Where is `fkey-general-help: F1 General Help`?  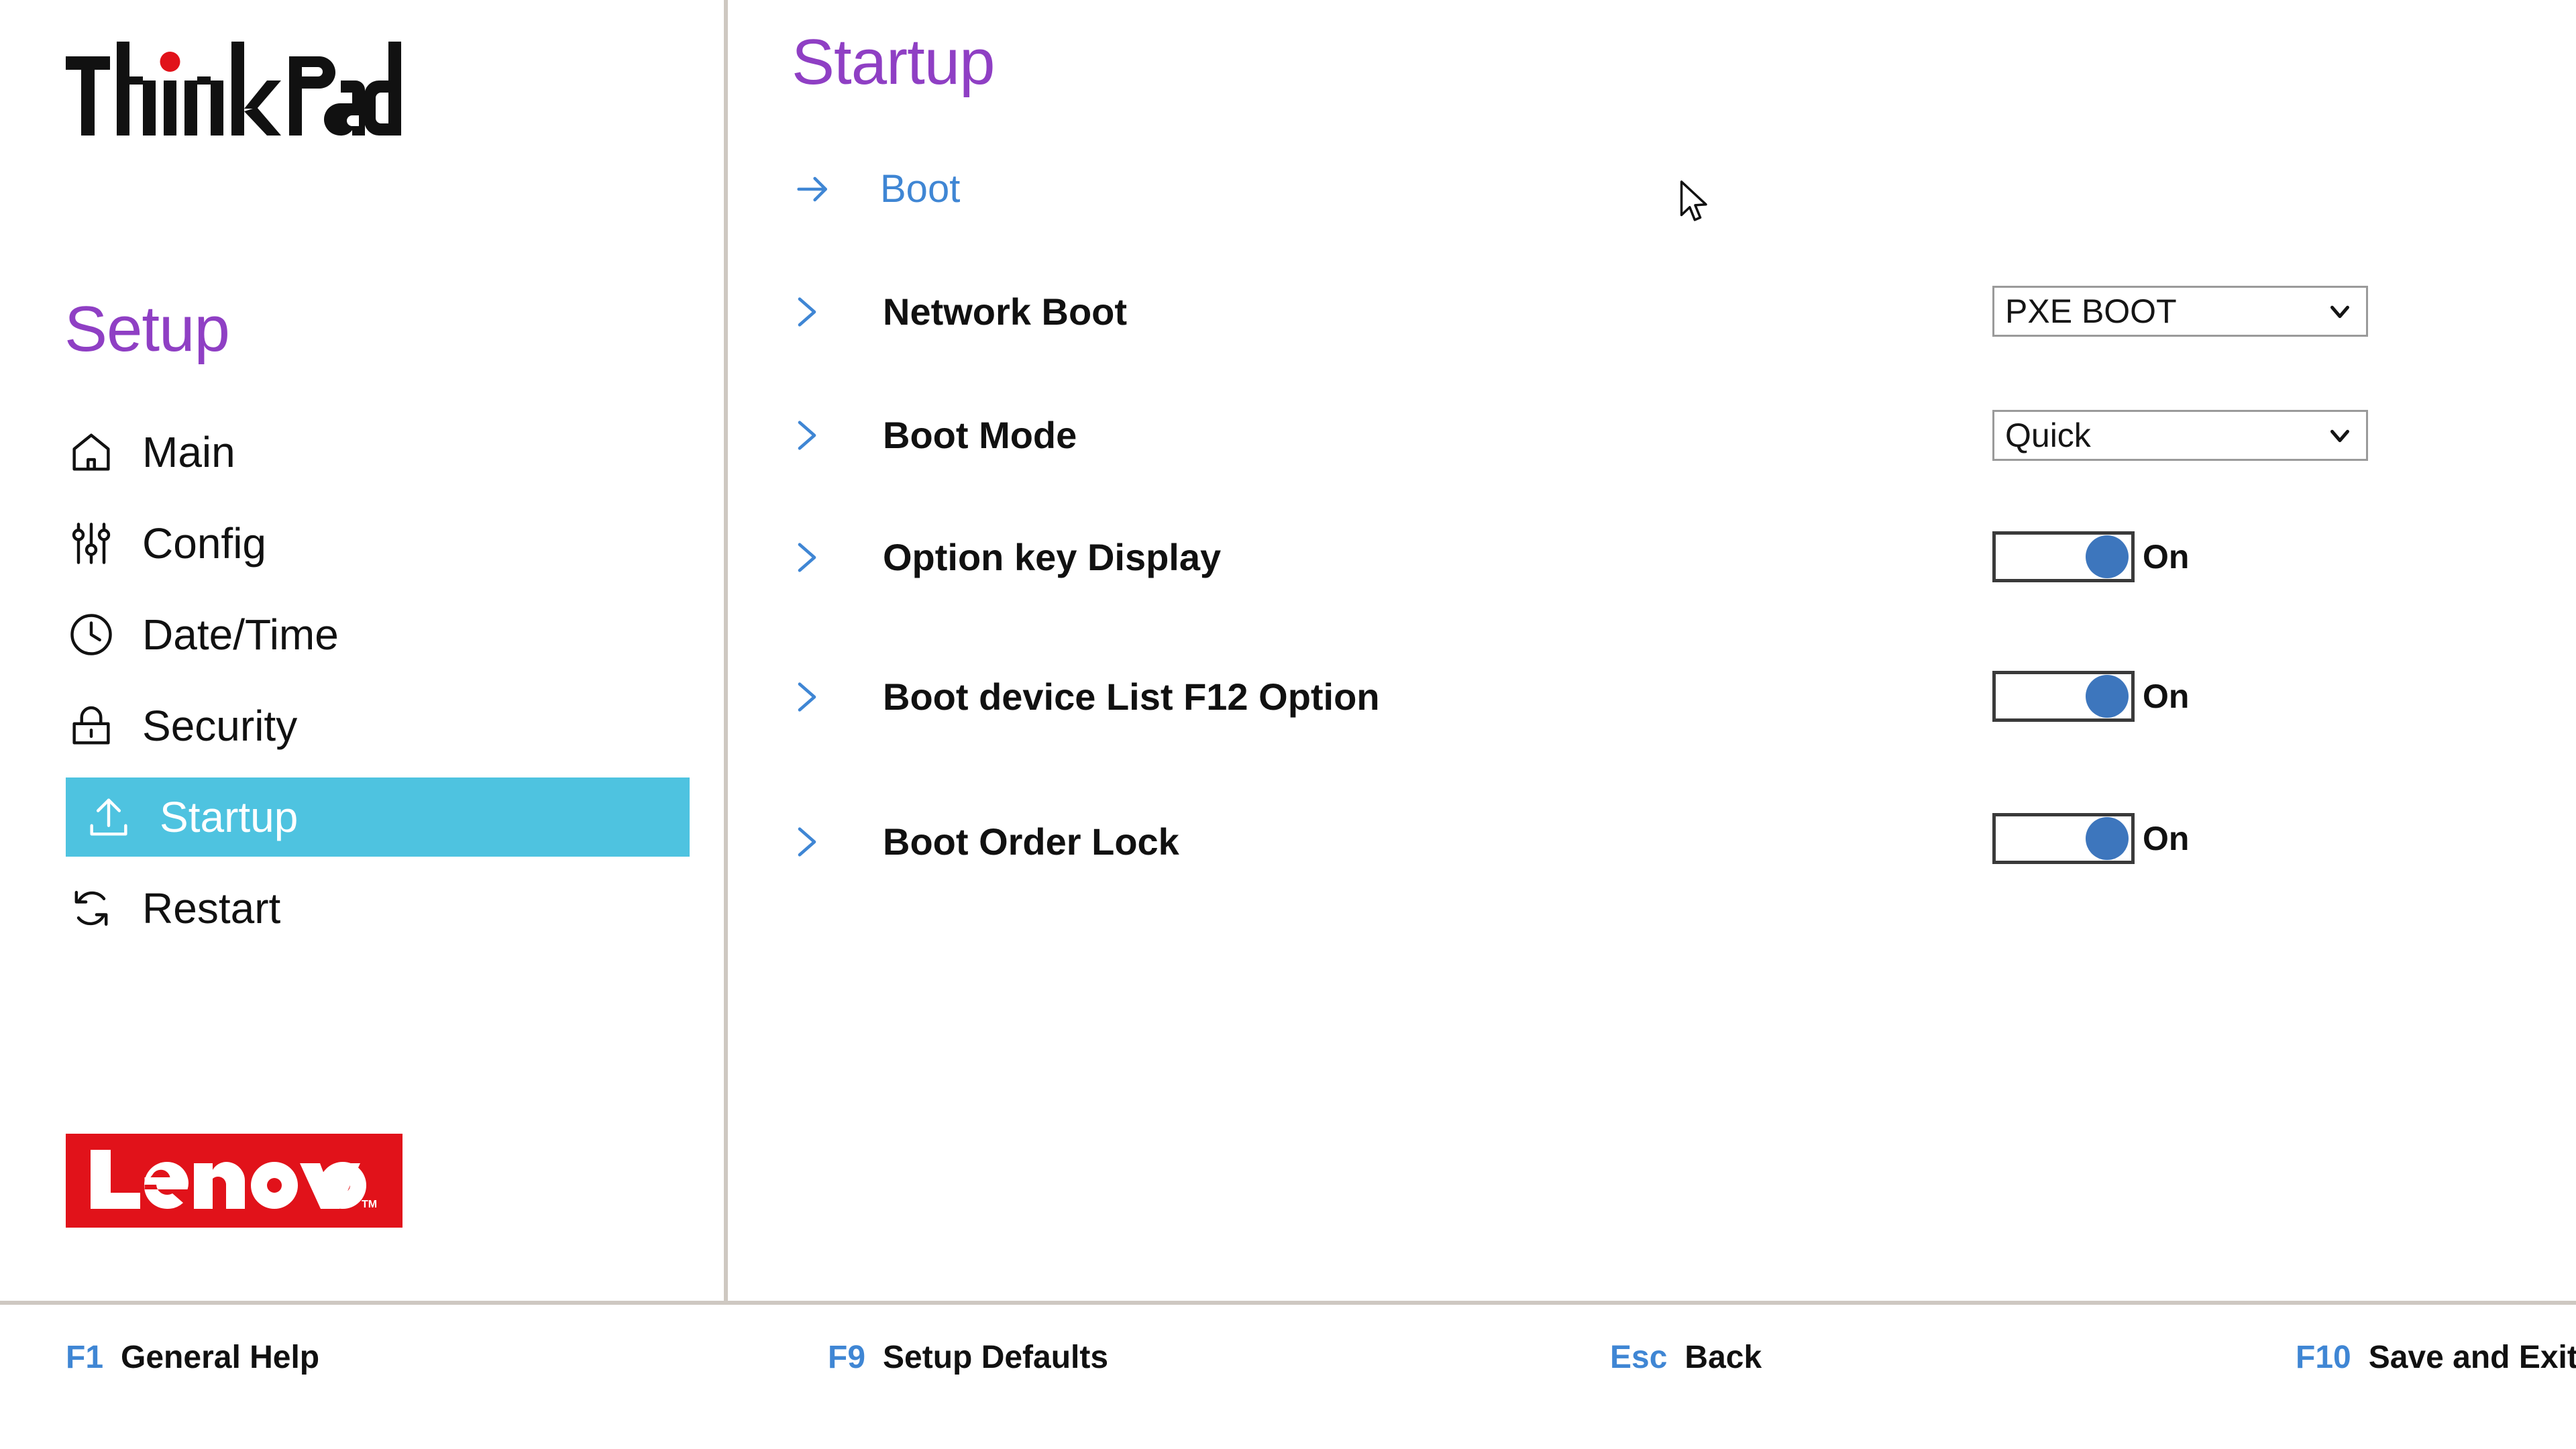
fkey-general-help: F1 General Help is located at coordinates (192, 1358).